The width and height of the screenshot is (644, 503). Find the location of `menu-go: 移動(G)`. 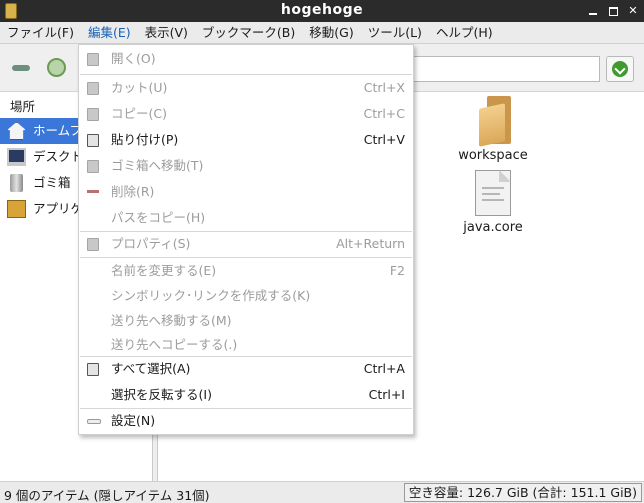

menu-go: 移動(G) is located at coordinates (331, 33).